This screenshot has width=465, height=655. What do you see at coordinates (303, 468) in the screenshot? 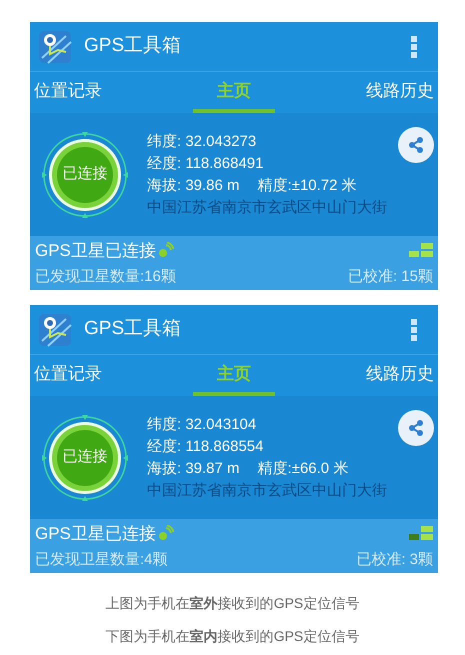
I see `accuracy-text: 精度:±66.0 米` at bounding box center [303, 468].